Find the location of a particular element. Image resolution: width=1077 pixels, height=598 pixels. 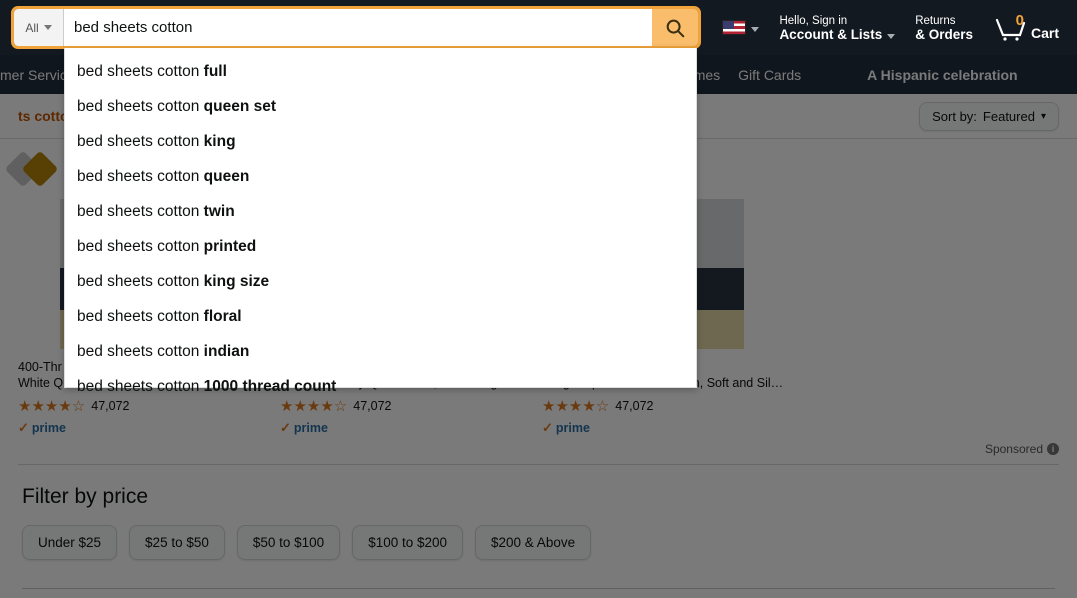

cart-button: 0 Cart is located at coordinates (1026, 28).